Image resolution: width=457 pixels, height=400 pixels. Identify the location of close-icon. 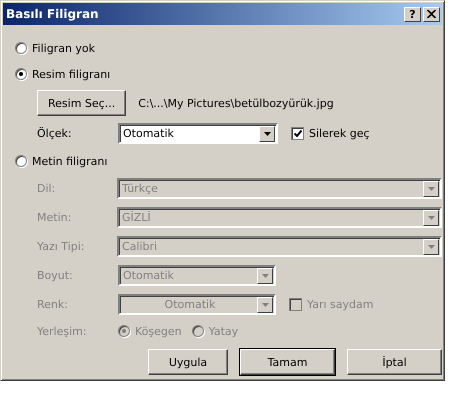
(431, 14).